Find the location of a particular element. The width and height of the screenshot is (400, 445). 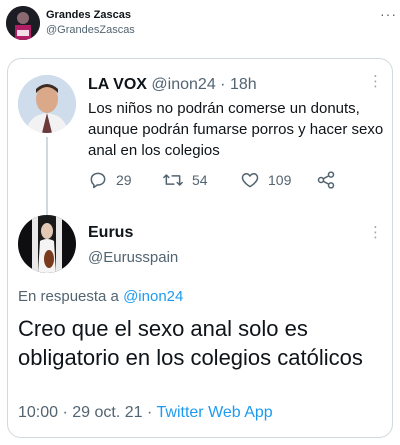

avatar-la-vox is located at coordinates (47, 104).